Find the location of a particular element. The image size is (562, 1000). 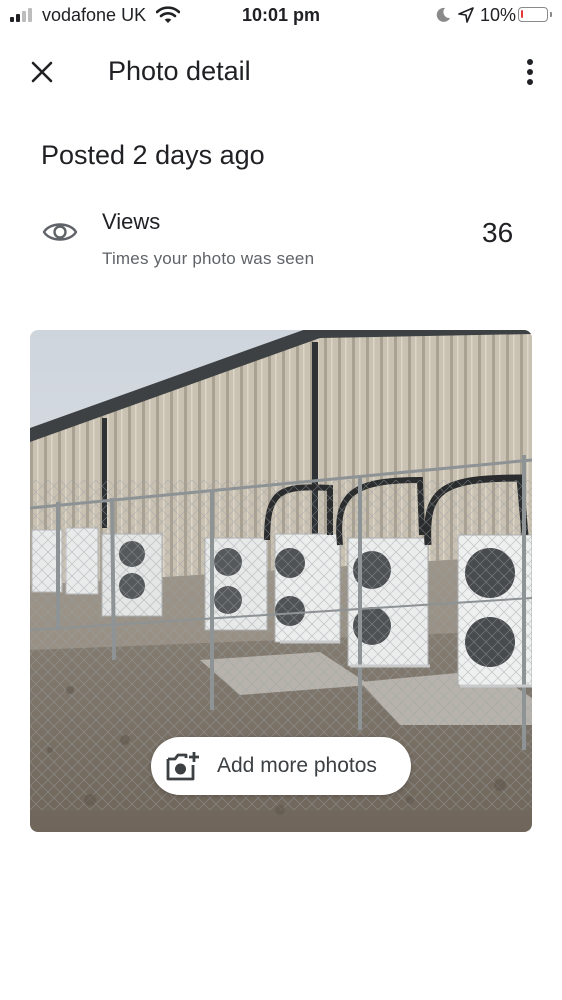

wifi-icon is located at coordinates (168, 14).